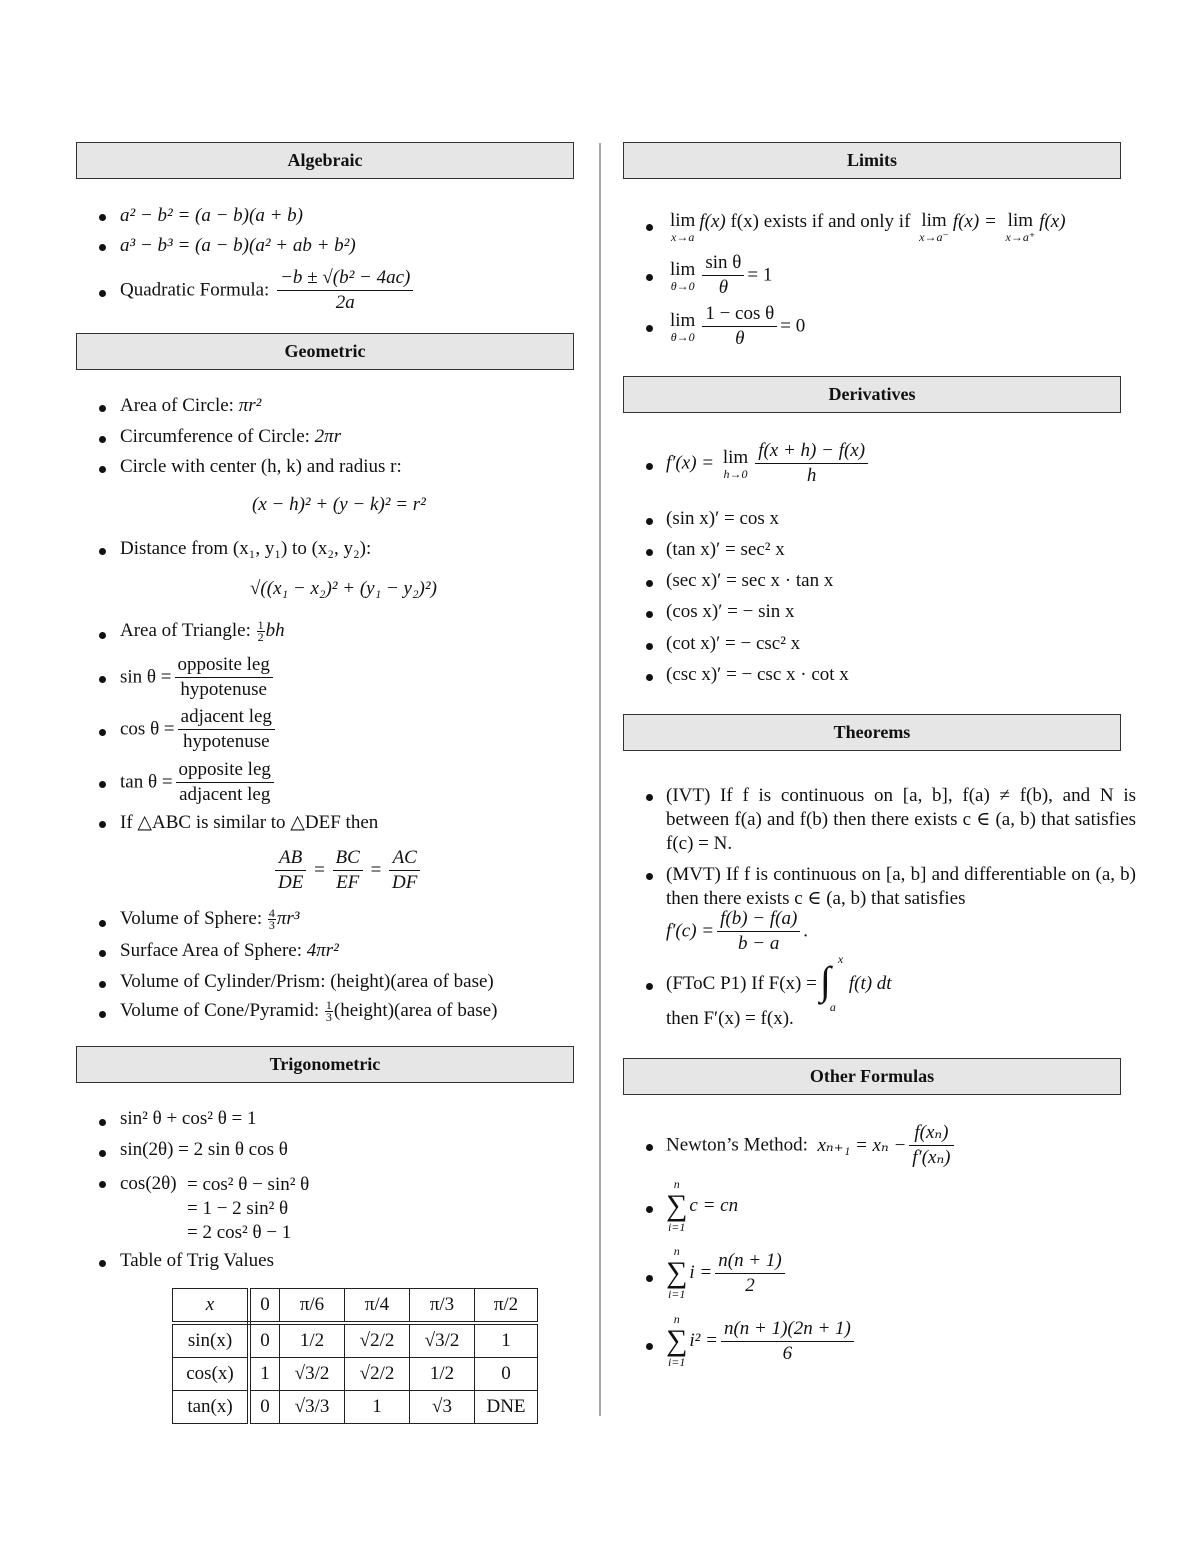 The height and width of the screenshot is (1553, 1200). I want to click on formula-sine: sin θ = opposite leg hypotenuse, so click(198, 677).